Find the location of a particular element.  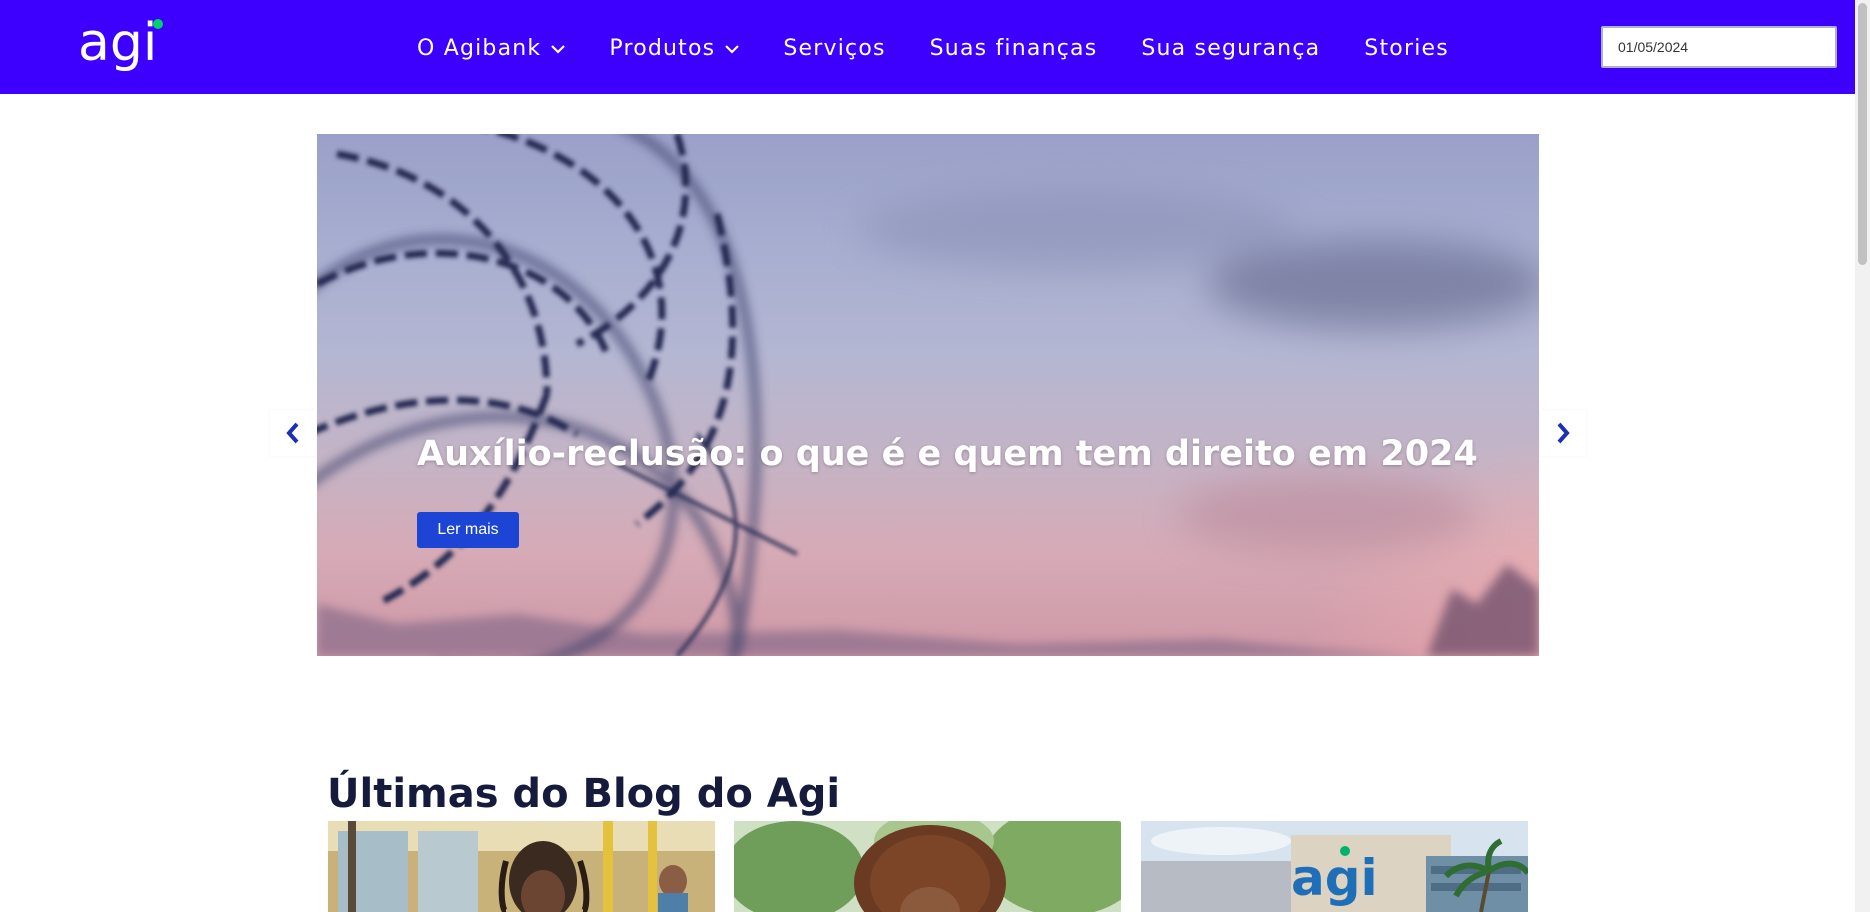

nav-item-label: Sua segurança is located at coordinates (1231, 48).